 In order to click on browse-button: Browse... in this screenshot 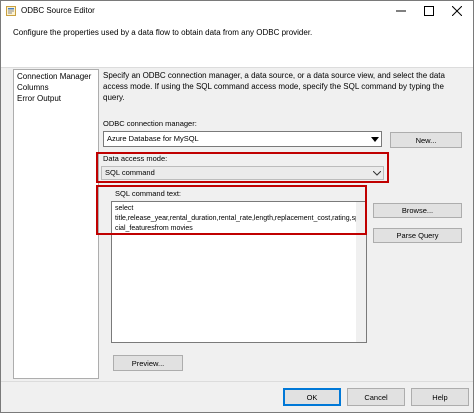, I will do `click(417, 210)`.